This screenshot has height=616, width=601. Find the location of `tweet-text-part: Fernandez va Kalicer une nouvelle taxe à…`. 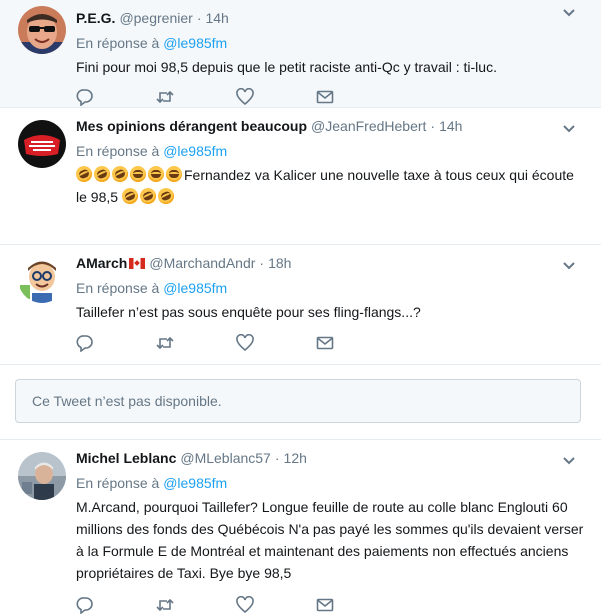

tweet-text-part: Fernandez va Kalicer une nouvelle taxe à… is located at coordinates (379, 175).